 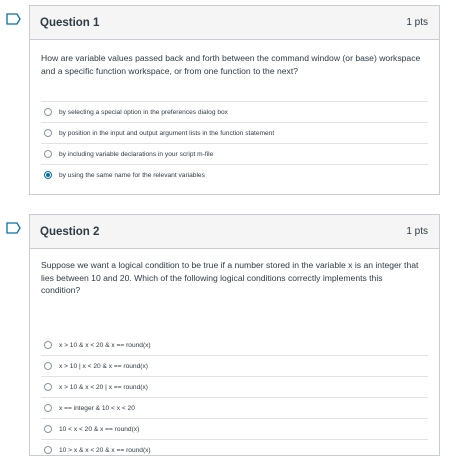 I want to click on question-2-header: Question 2 1 pts, so click(x=234, y=232).